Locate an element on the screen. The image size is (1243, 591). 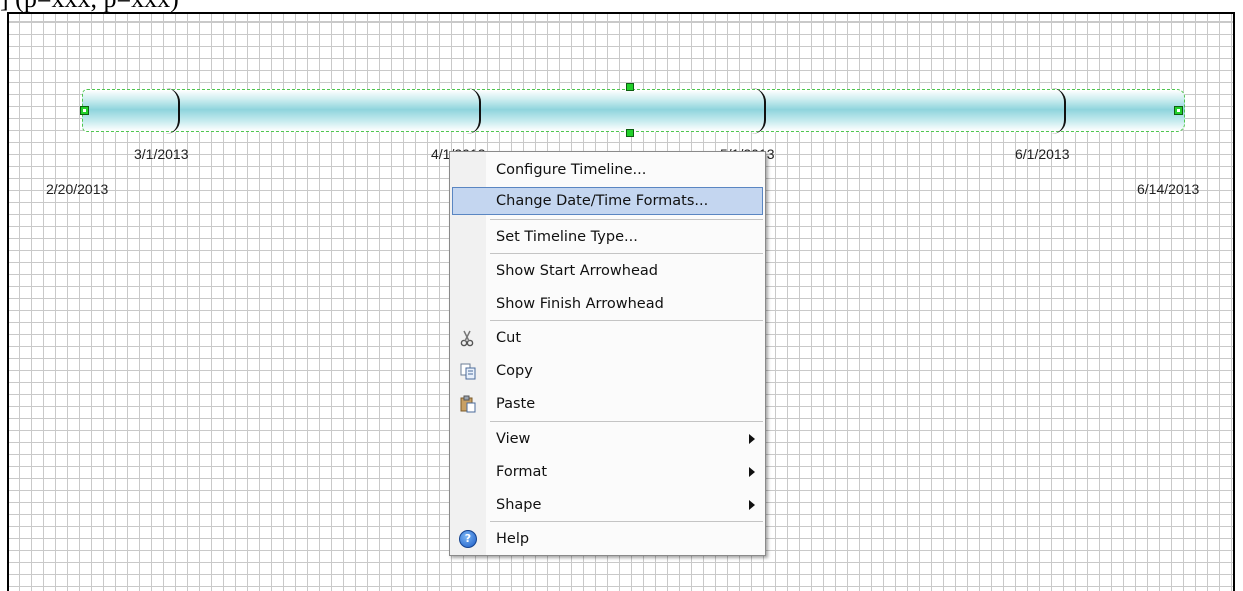
menu-item-show-start-arrowhead: Show Start Arrowhead is located at coordinates (607, 271).